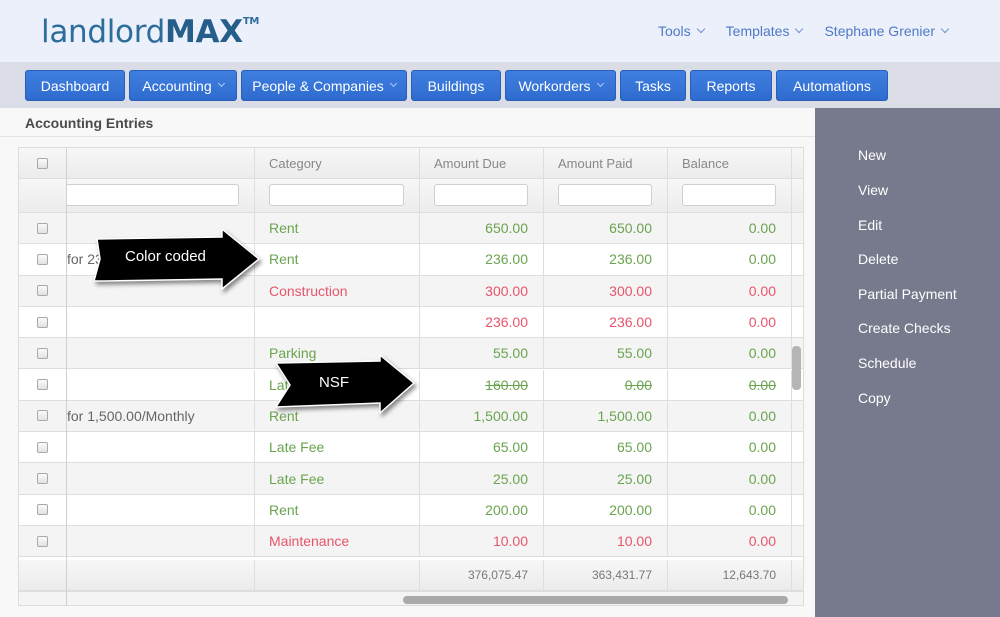  I want to click on table-row: Late Fee 65.00 65.00 0.00, so click(411, 448).